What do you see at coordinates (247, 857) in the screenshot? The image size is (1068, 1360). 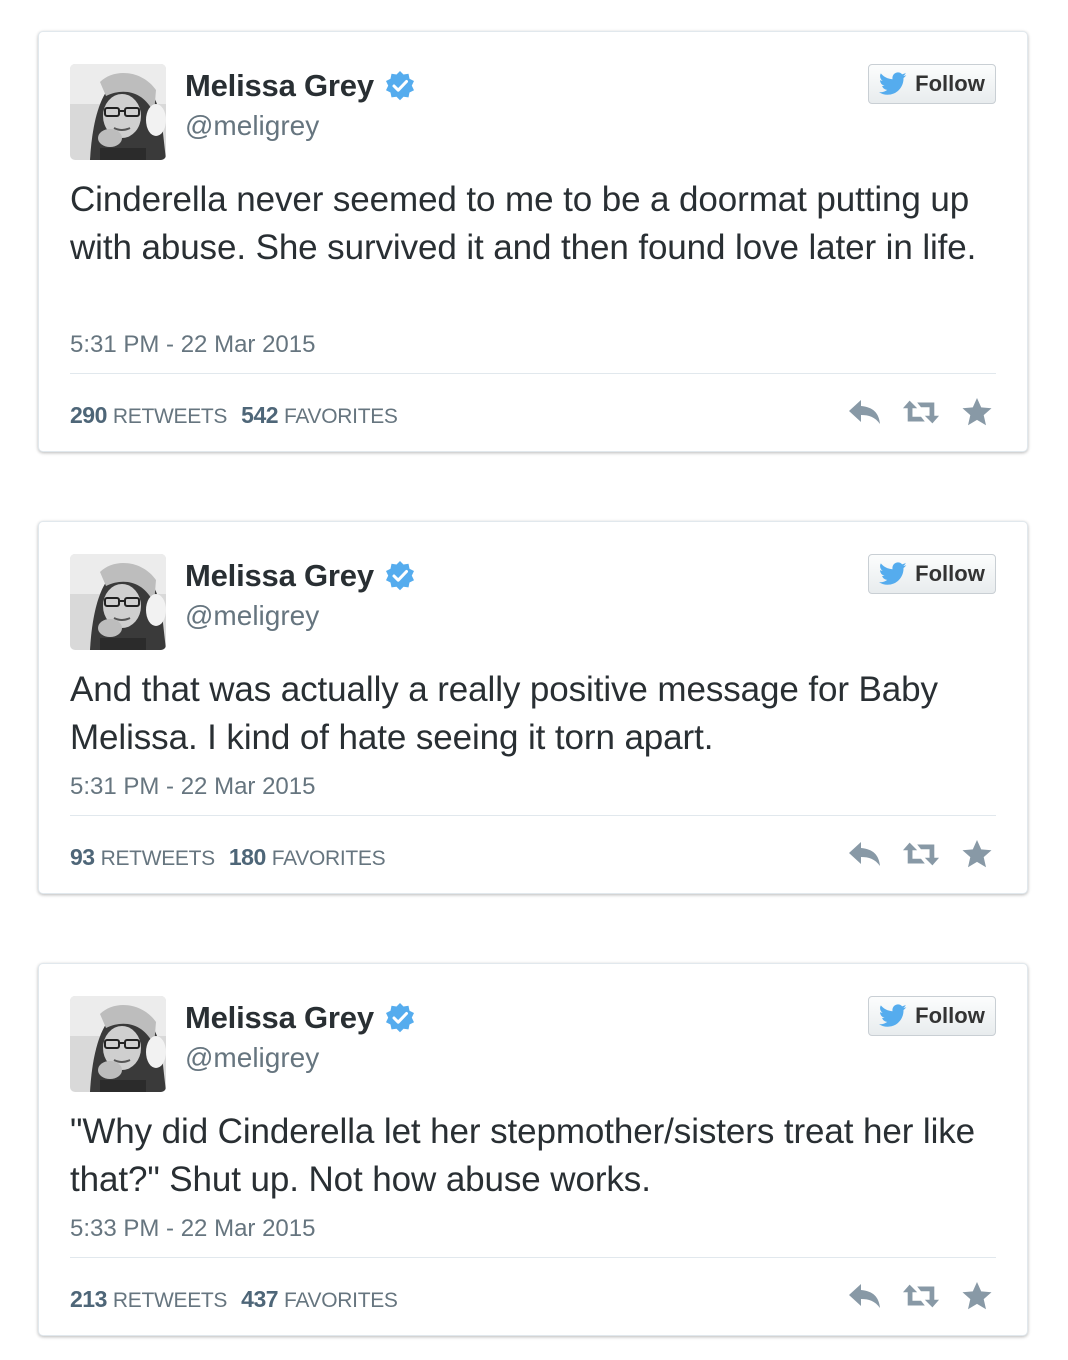 I see `favorite-count: 180` at bounding box center [247, 857].